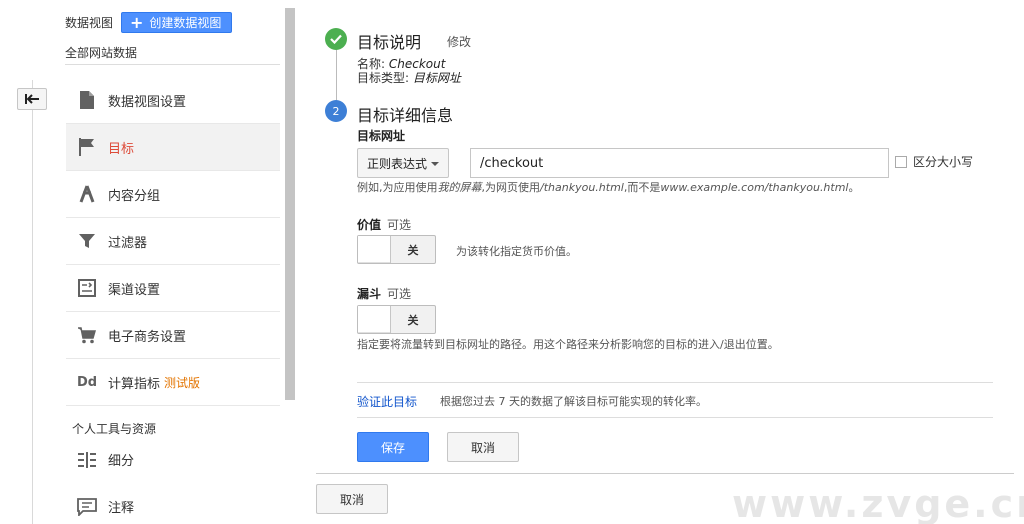 The image size is (1024, 524). I want to click on cancel-button: 取消, so click(483, 447).